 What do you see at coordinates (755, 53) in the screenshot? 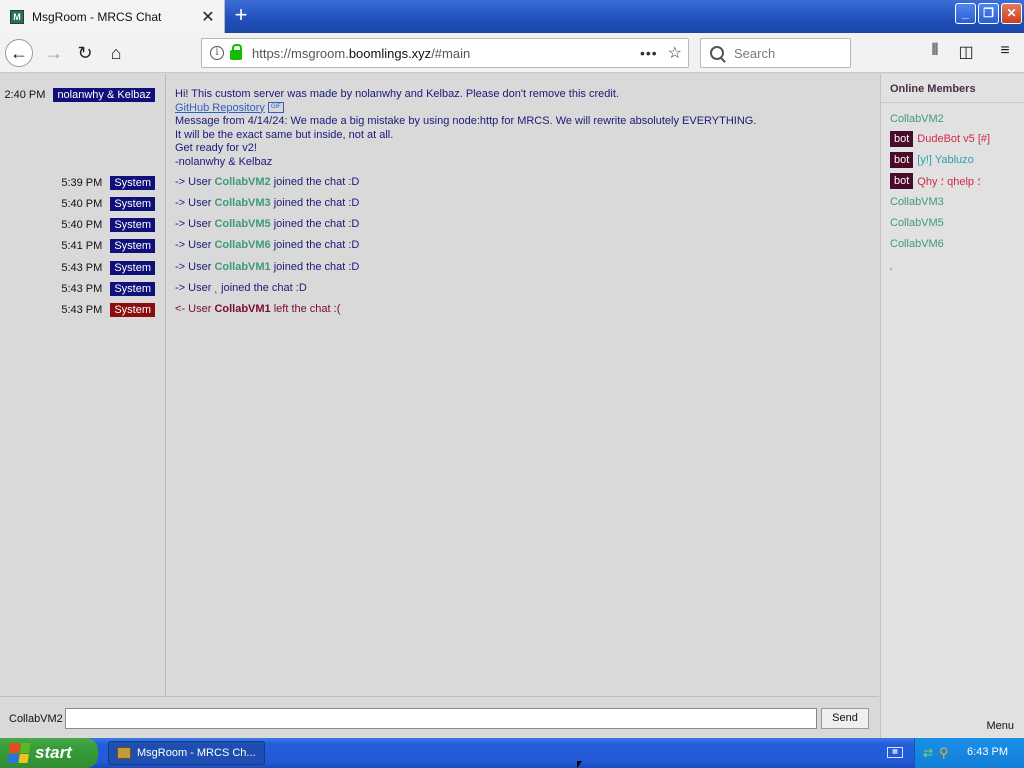
I see `search-placeholder: Search` at bounding box center [755, 53].